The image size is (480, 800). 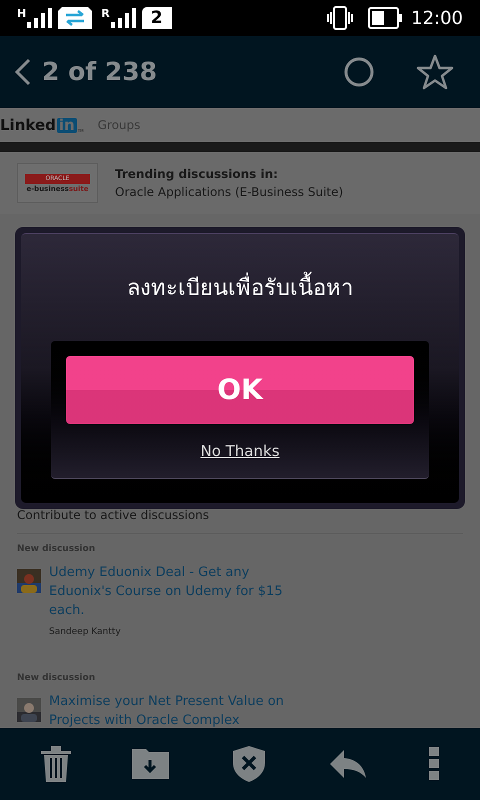 What do you see at coordinates (105, 13) in the screenshot?
I see `network-type-label: R` at bounding box center [105, 13].